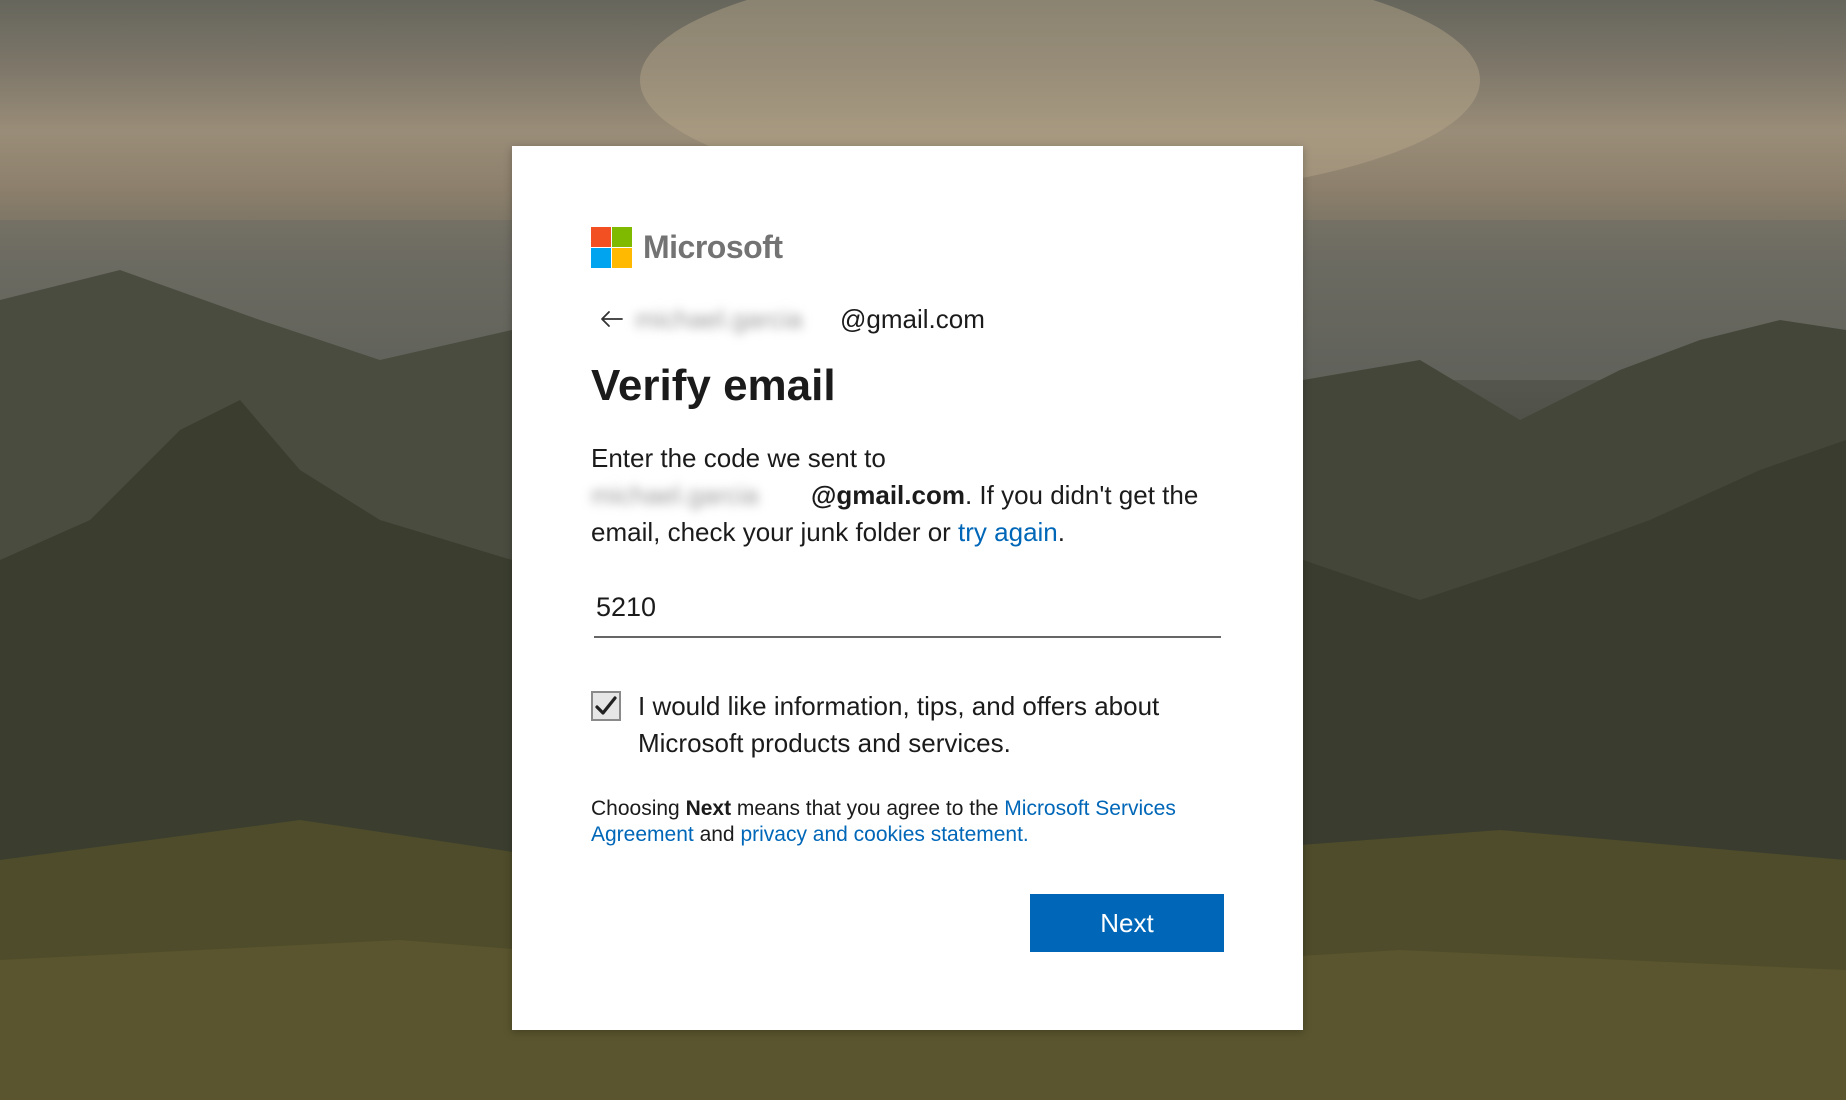 This screenshot has height=1100, width=1846. I want to click on next-button: Next, so click(1127, 923).